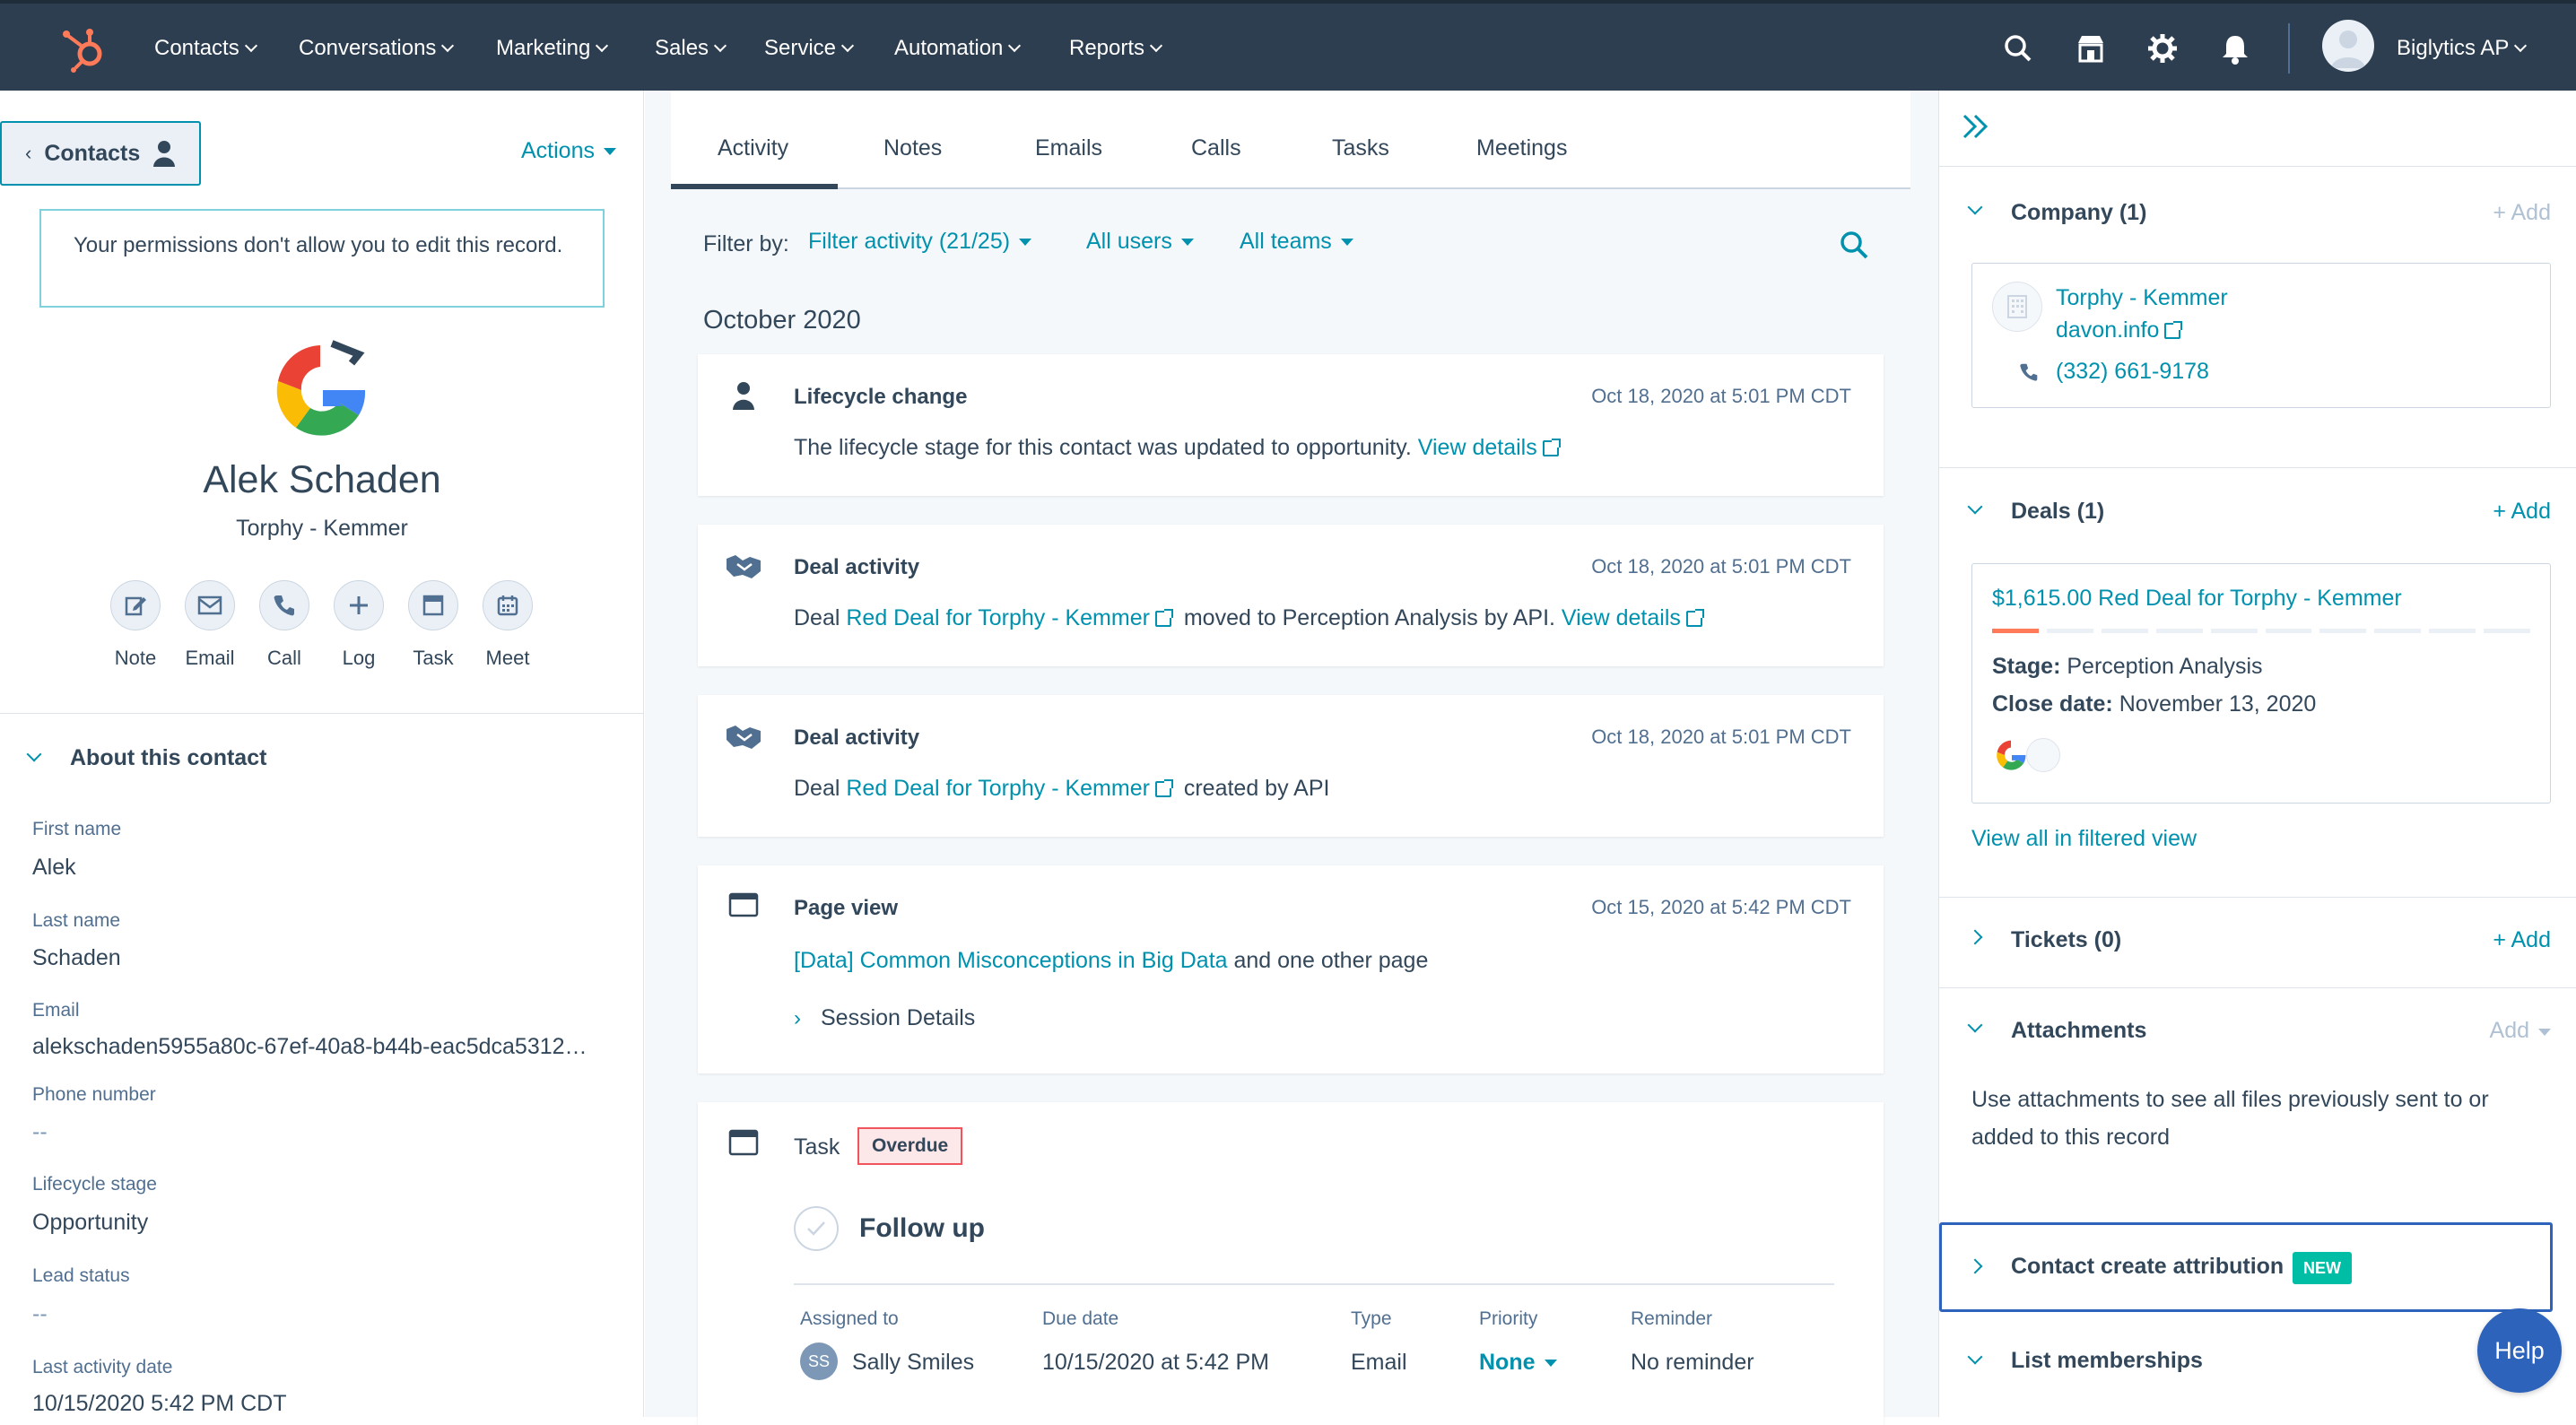 The image size is (2576, 1425). Describe the element at coordinates (210, 658) in the screenshot. I see `email-label: Email` at that location.